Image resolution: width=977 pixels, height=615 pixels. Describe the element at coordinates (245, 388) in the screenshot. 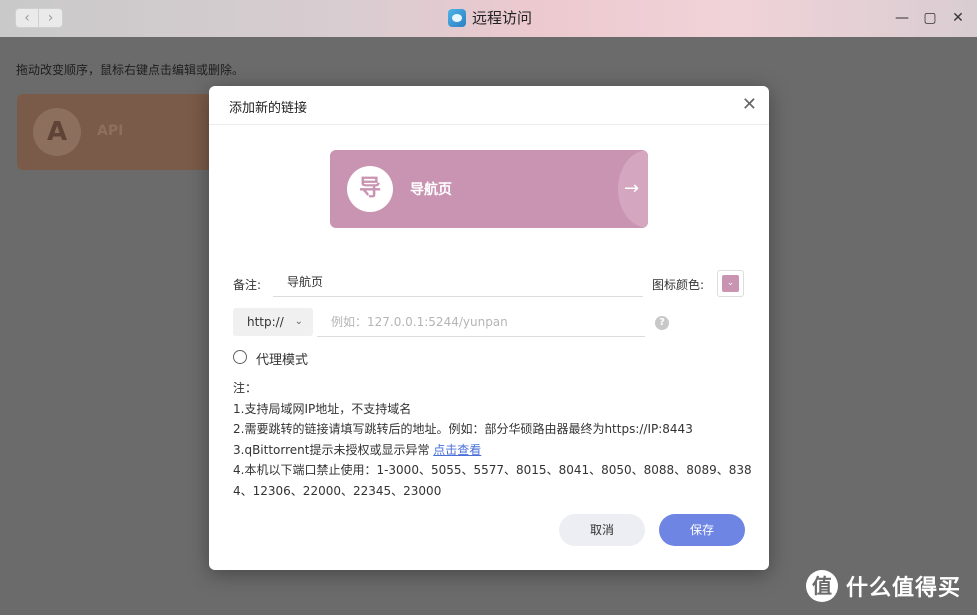

I see `notes-heading: 注：` at that location.